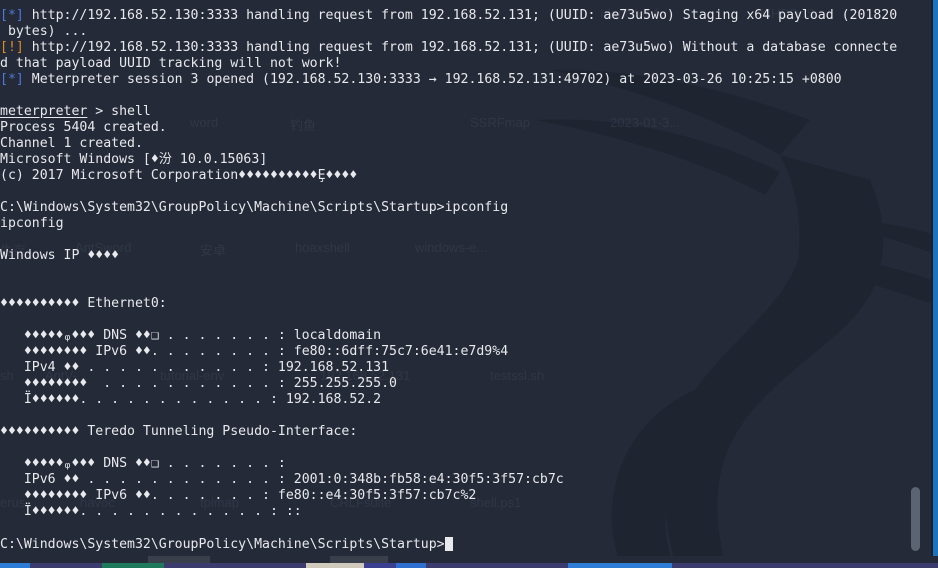  Describe the element at coordinates (450, 464) in the screenshot. I see `terminal-line: ♦♦♦♦♦ᵩ♦♦♦ DNS ♦♦❑ . . . . . . . :` at that location.